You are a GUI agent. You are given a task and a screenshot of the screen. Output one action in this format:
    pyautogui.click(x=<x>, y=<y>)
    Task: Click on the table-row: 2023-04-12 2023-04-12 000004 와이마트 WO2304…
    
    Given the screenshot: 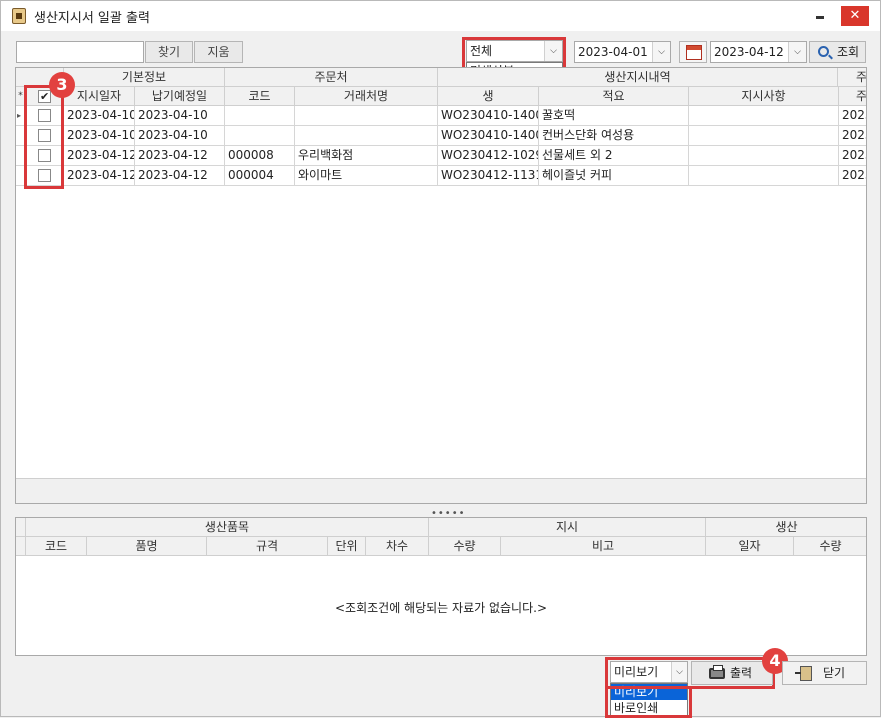 What is the action you would take?
    pyautogui.click(x=441, y=176)
    